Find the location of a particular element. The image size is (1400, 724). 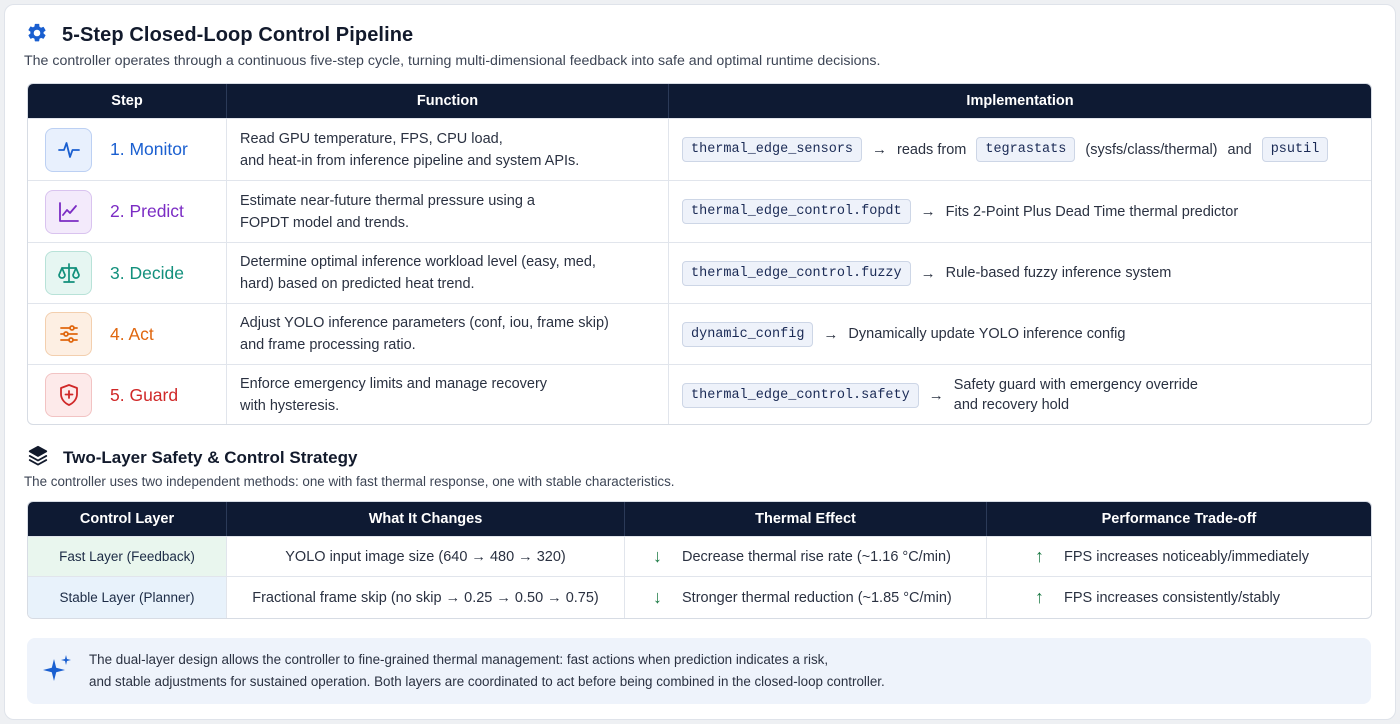

code-module: thermal_edge_control.fopdt is located at coordinates (796, 211).